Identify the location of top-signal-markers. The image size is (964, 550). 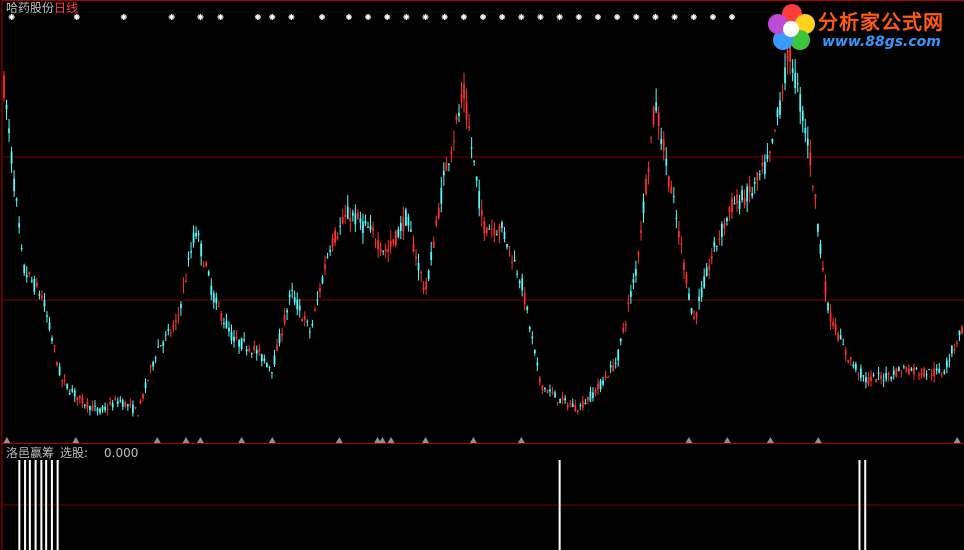
(372, 17).